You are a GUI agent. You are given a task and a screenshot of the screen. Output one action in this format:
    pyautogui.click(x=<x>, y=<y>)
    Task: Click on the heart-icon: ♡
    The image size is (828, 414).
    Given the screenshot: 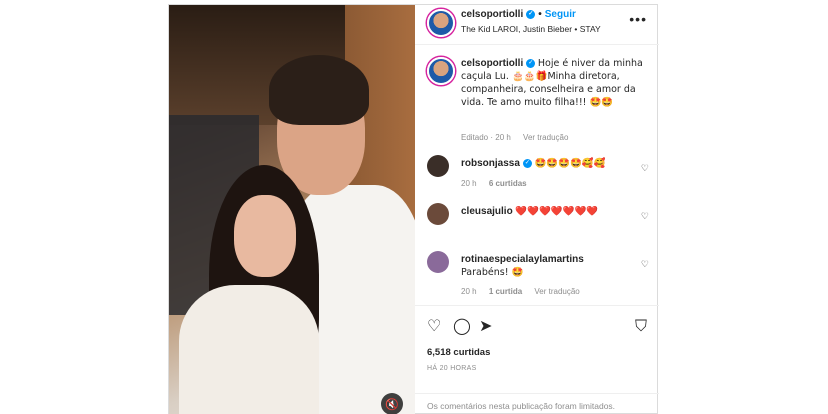 What is the action you would take?
    pyautogui.click(x=434, y=325)
    